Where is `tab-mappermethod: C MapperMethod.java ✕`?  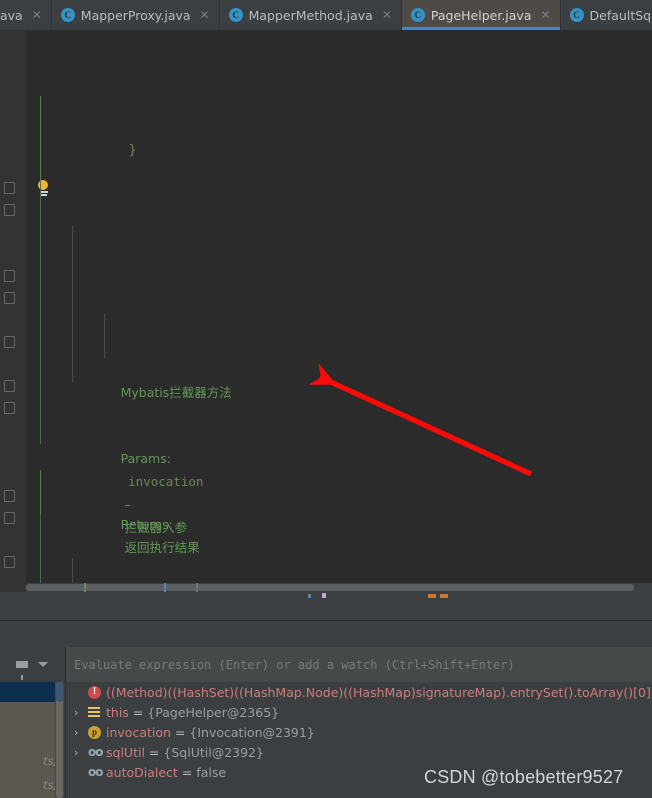
tab-mappermethod: C MapperMethod.java ✕ is located at coordinates (310, 15).